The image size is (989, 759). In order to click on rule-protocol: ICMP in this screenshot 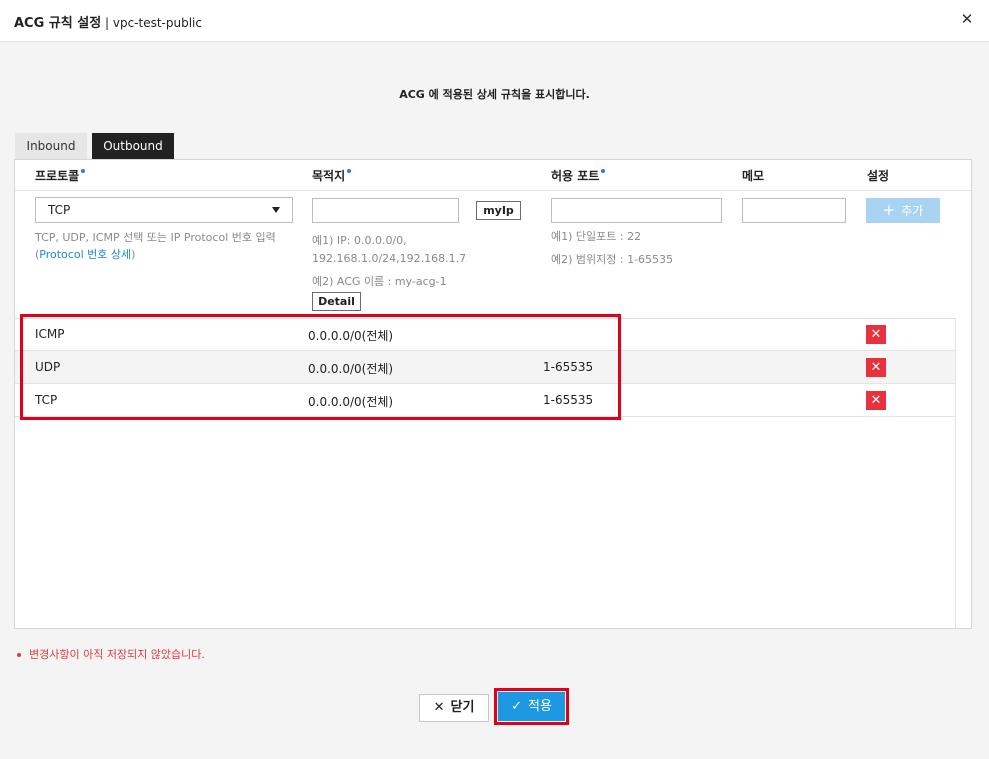, I will do `click(50, 334)`.